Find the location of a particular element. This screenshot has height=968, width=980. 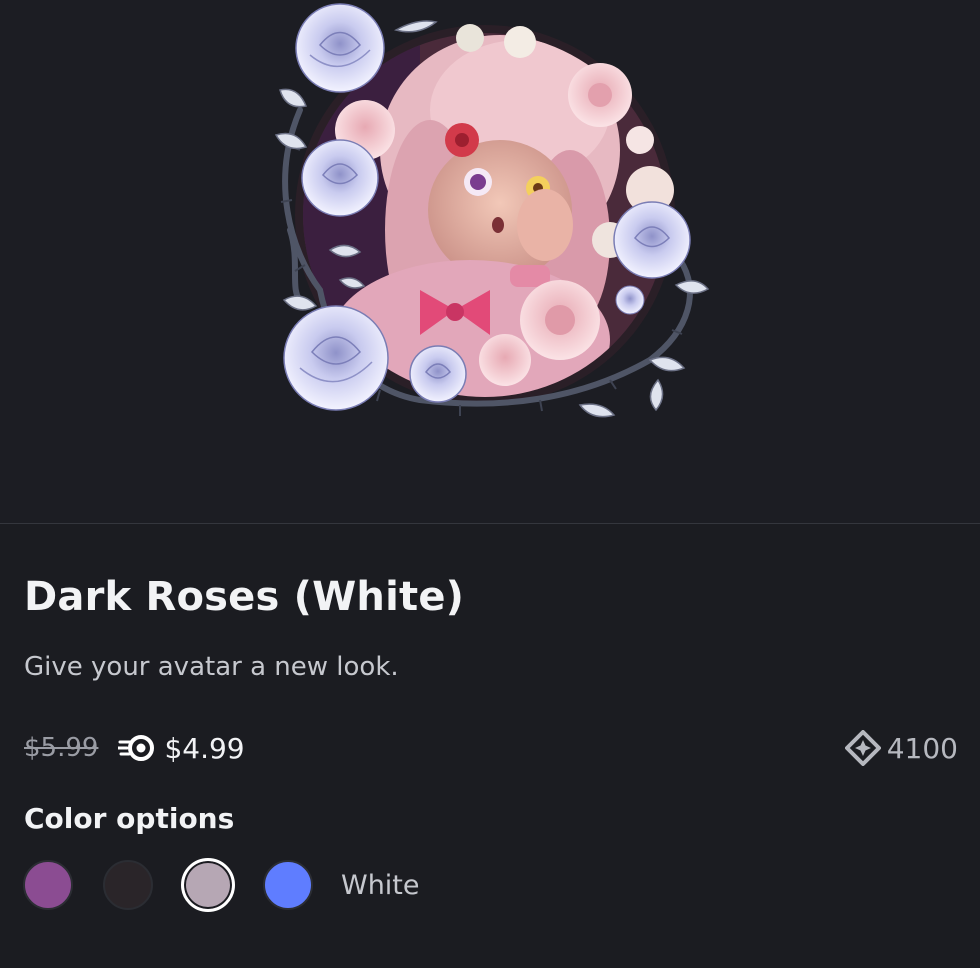

orb-price: 4100 is located at coordinates (901, 748).